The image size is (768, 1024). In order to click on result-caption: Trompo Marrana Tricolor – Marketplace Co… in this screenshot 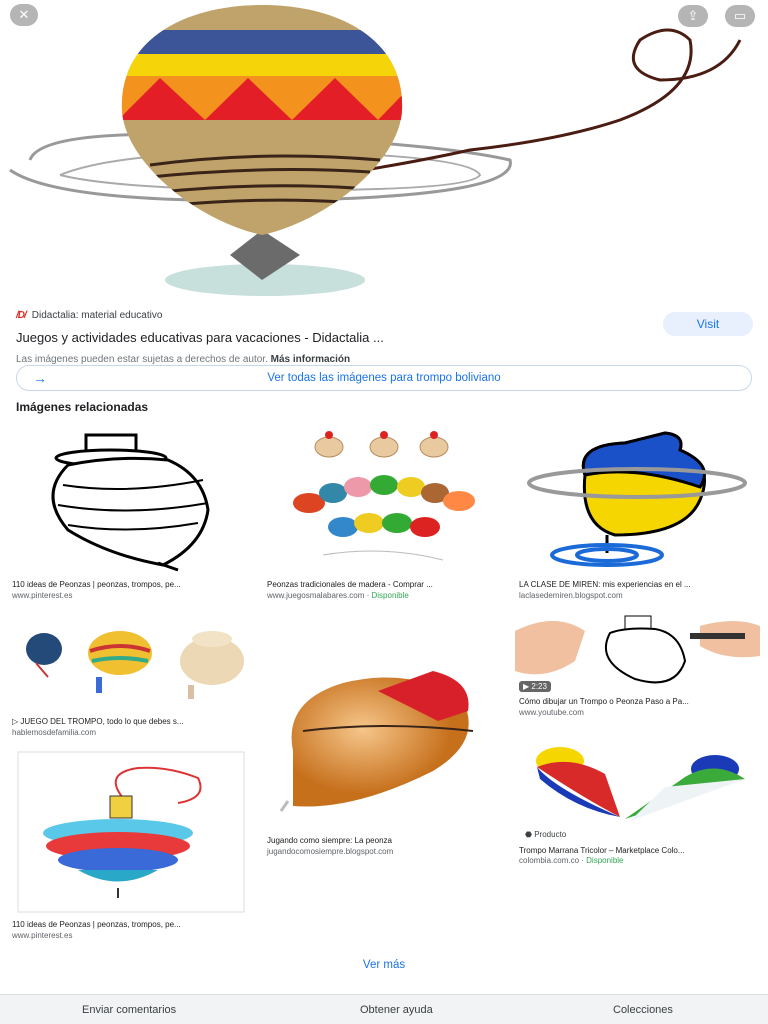, I will do `click(602, 850)`.